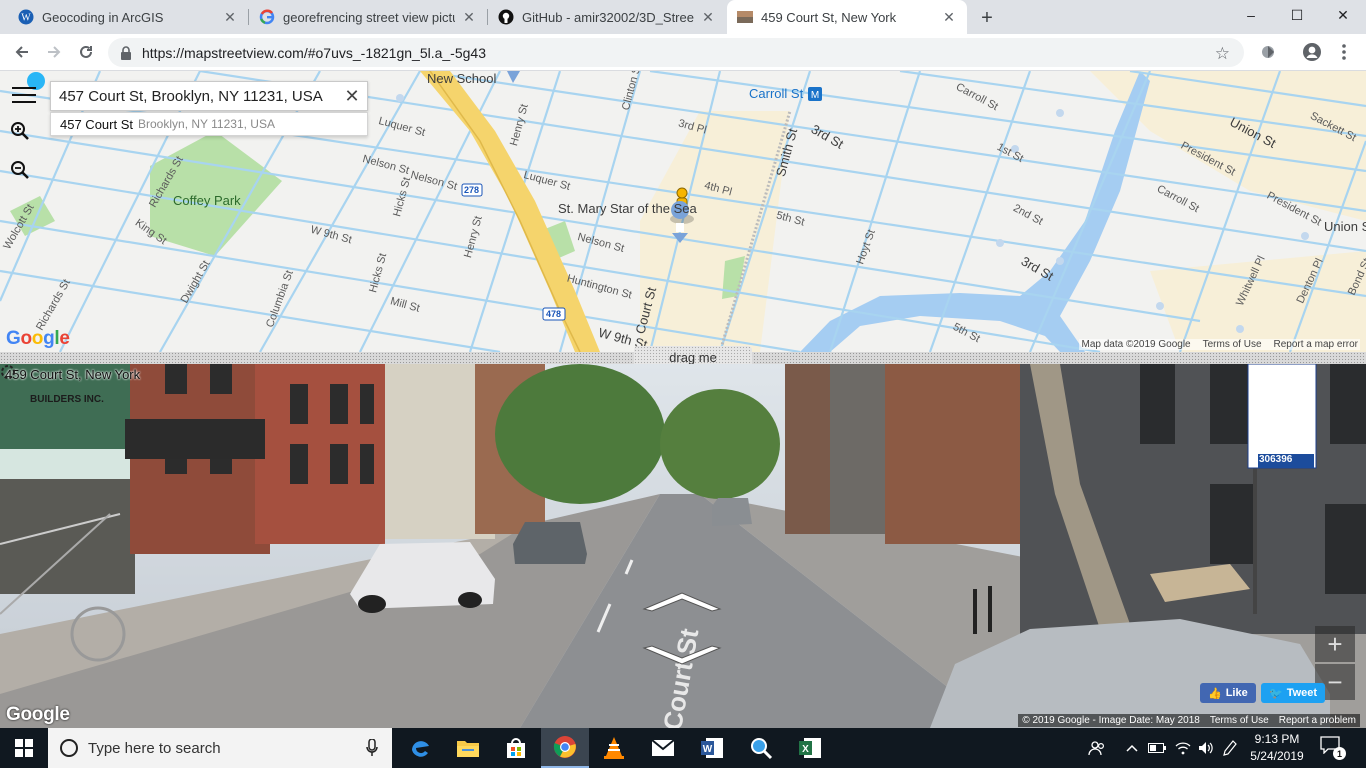 This screenshot has height=768, width=1366. I want to click on search-suggestion: 457 Court St Brooklyn, NY 11231, USA, so click(209, 124).